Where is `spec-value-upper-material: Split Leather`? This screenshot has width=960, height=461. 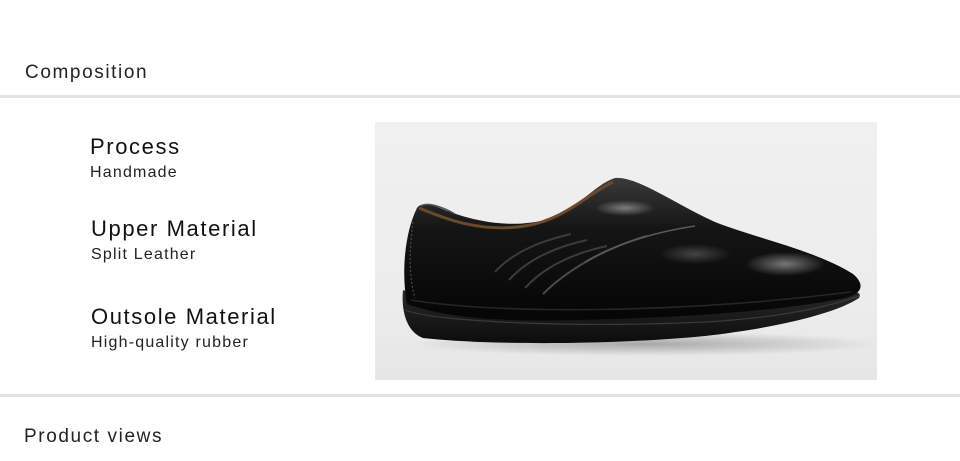
spec-value-upper-material: Split Leather is located at coordinates (144, 254).